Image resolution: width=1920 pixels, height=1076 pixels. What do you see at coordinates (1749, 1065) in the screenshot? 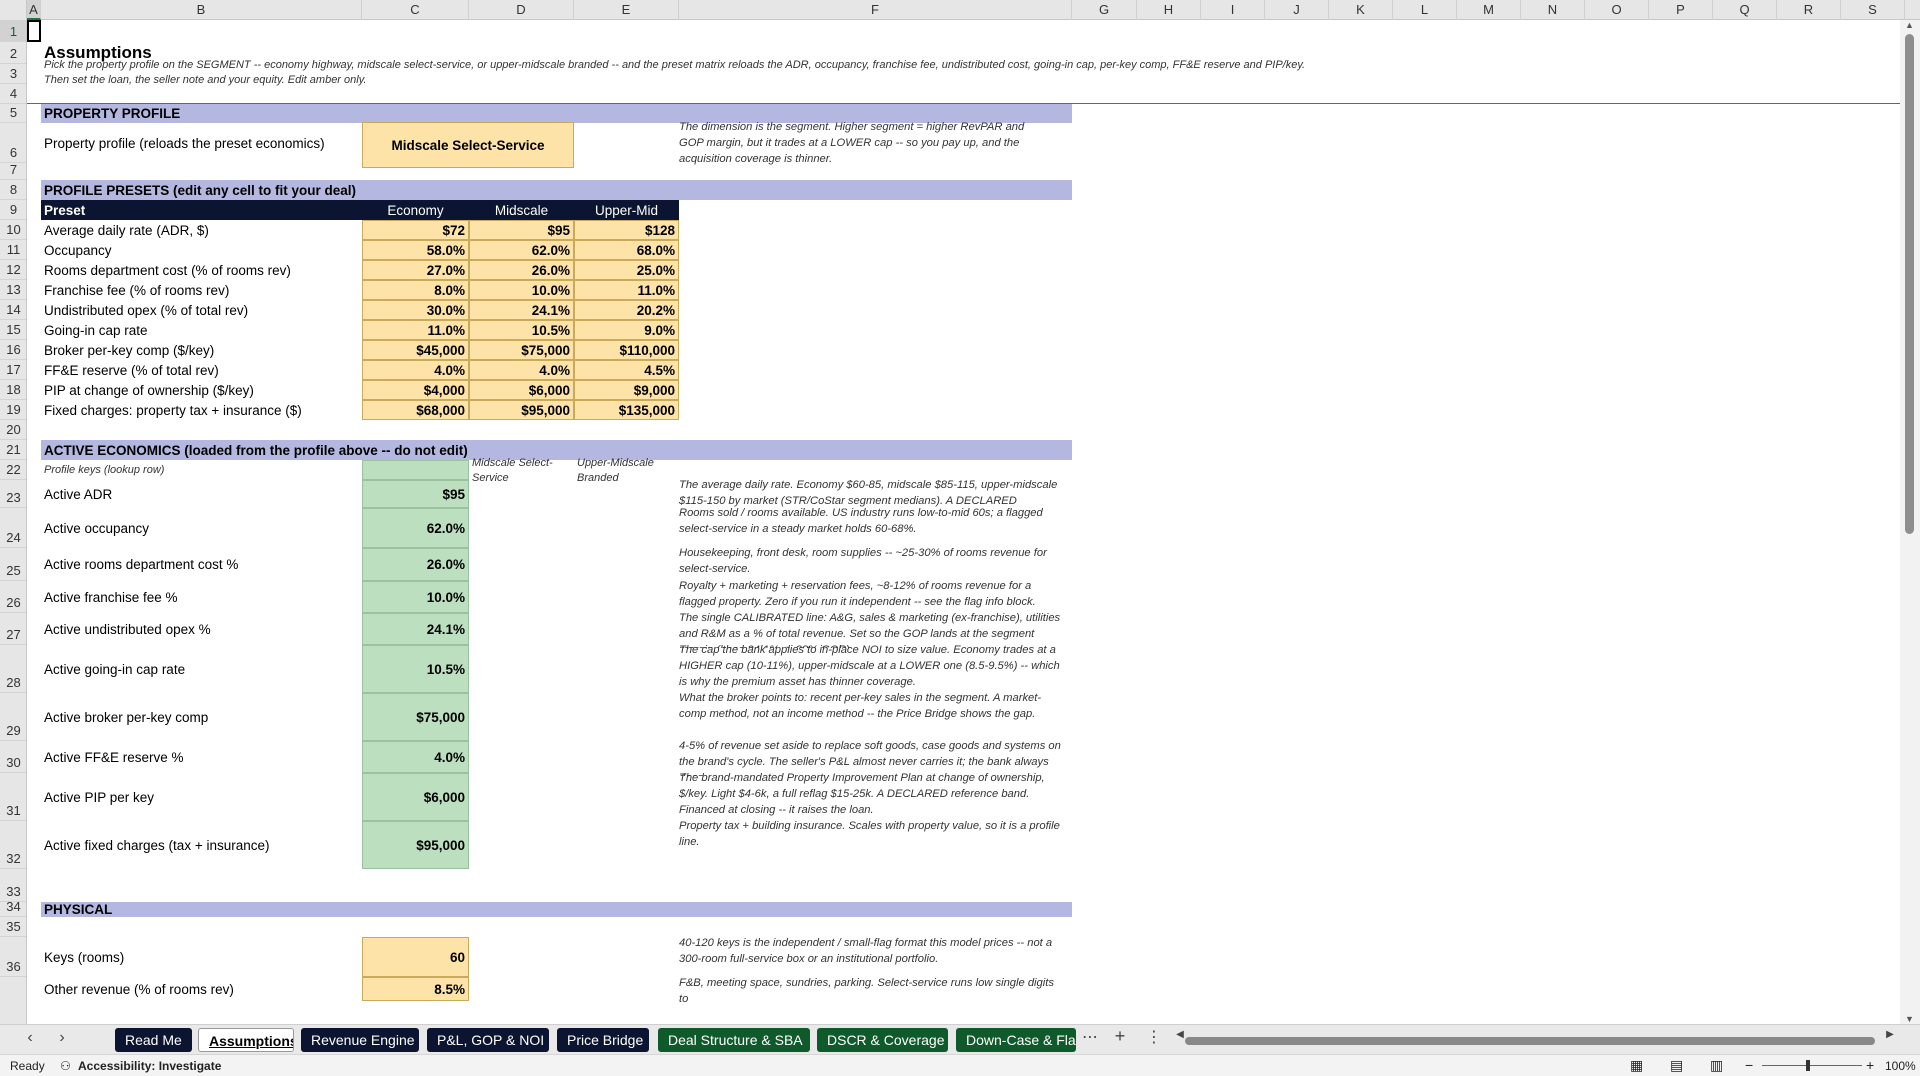
I see `zoom-out-icon: −` at bounding box center [1749, 1065].